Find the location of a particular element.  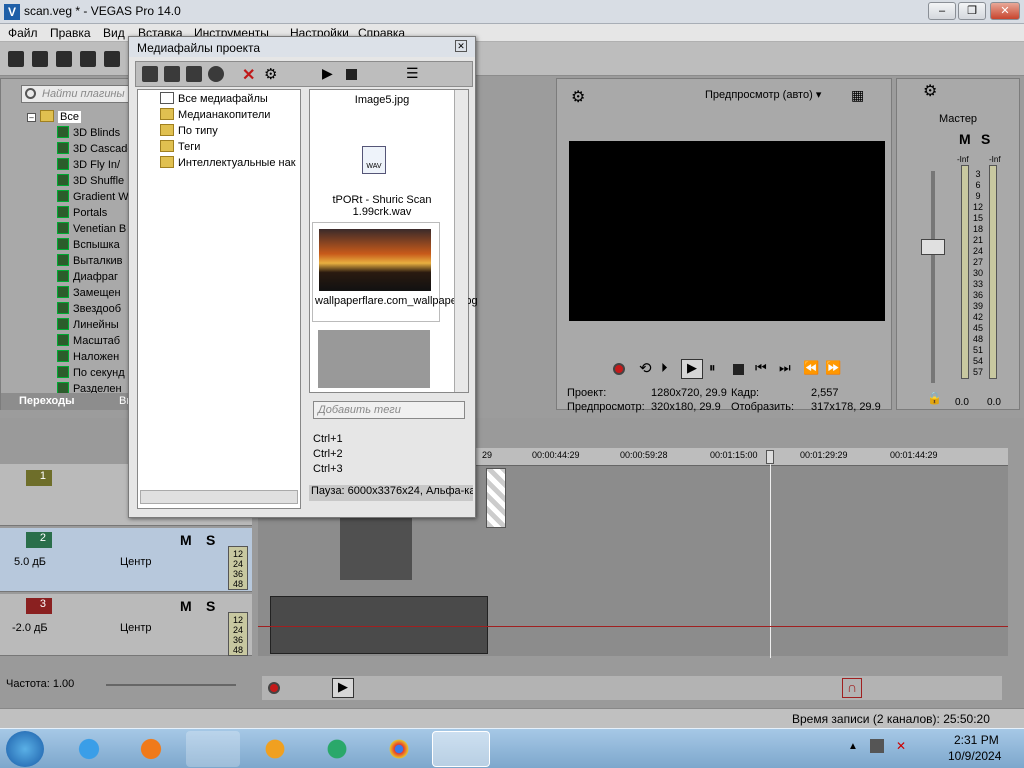

tree-item: Portals is located at coordinates (82, 213).